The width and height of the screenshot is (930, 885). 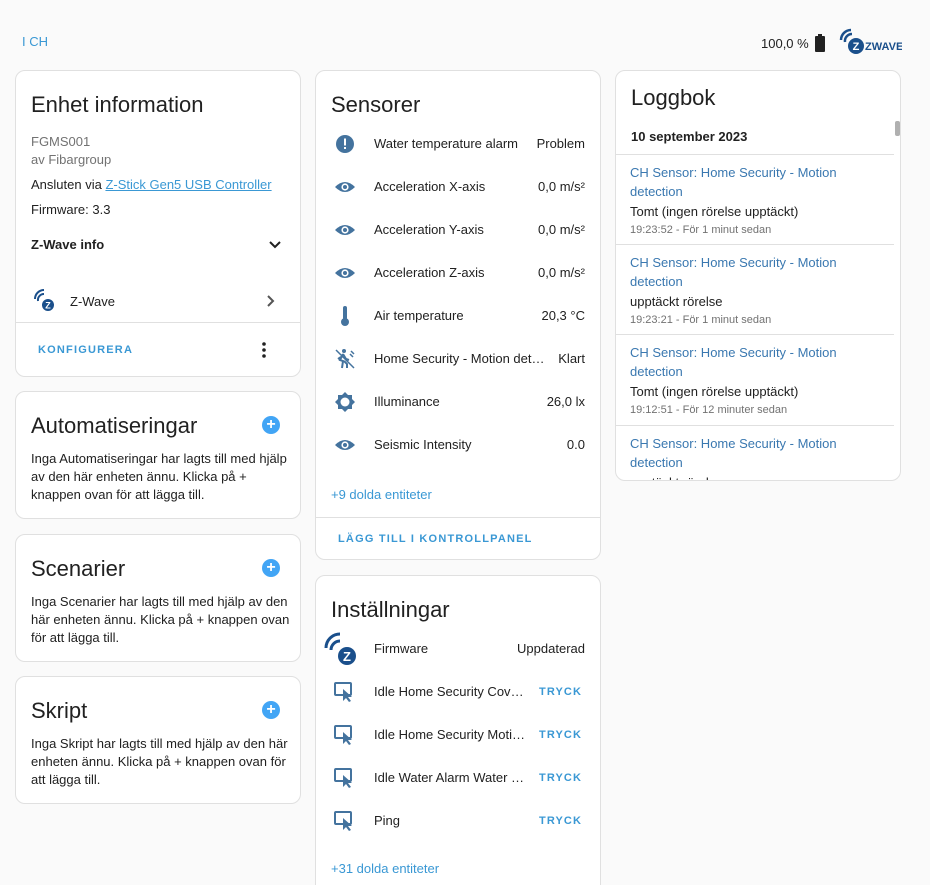 What do you see at coordinates (114, 425) in the screenshot?
I see `automations-title: Automatiseringar` at bounding box center [114, 425].